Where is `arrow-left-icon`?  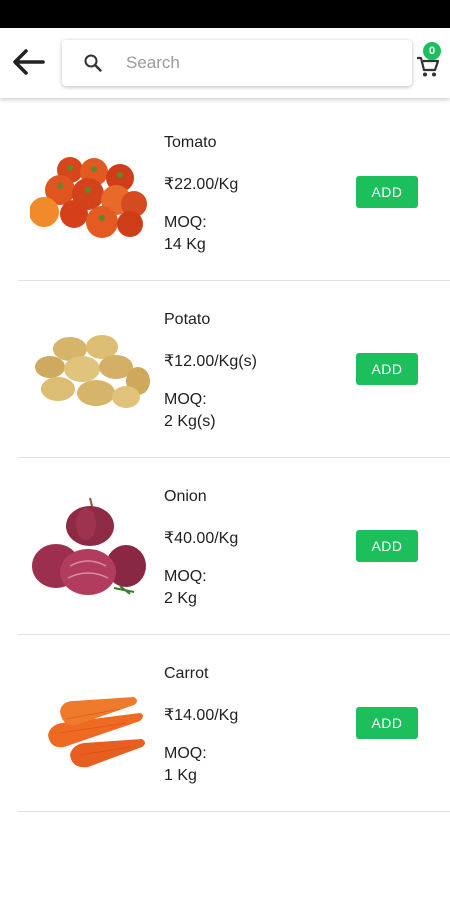
arrow-left-icon is located at coordinates (29, 62).